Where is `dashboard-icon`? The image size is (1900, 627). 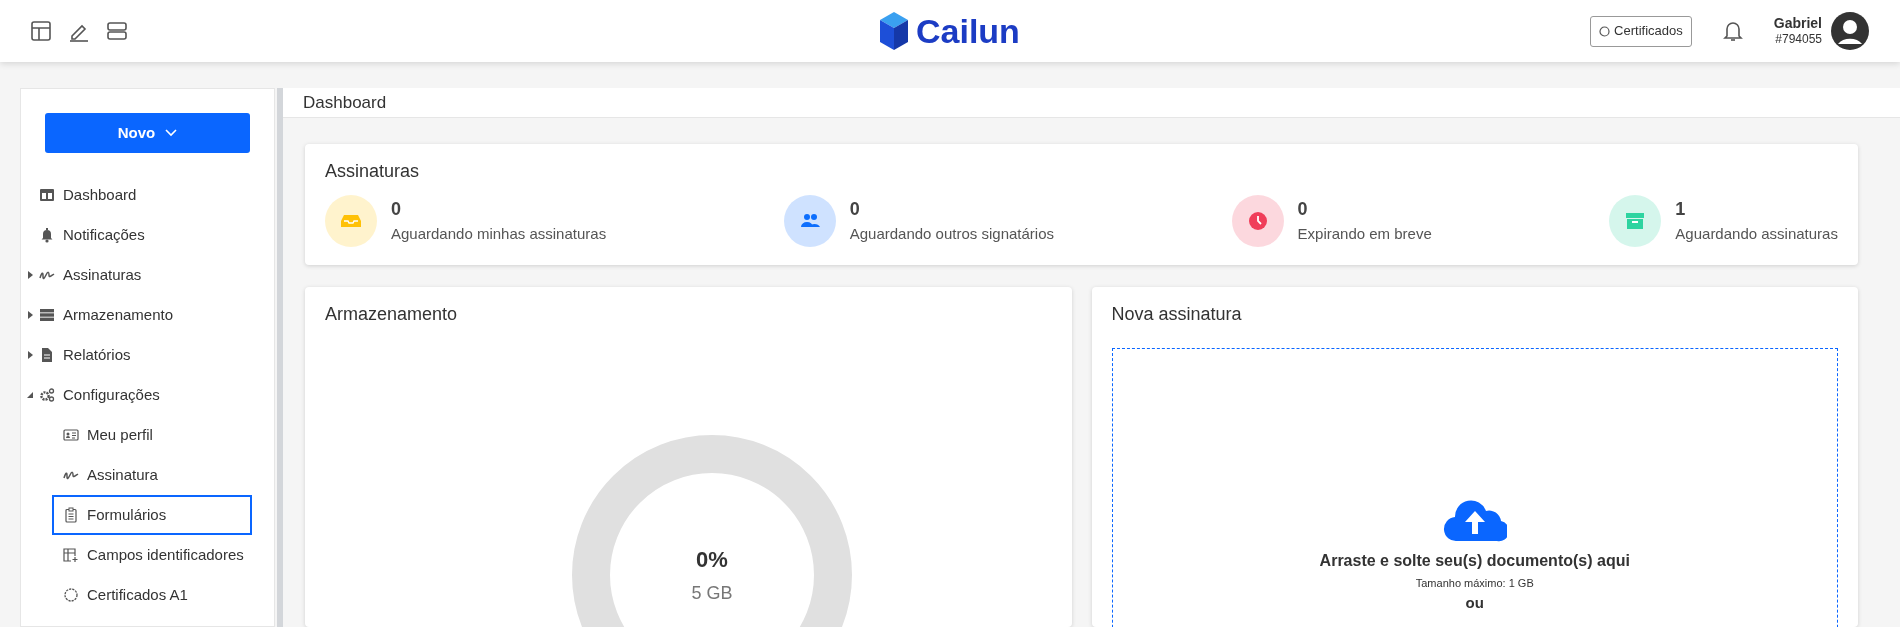
dashboard-icon is located at coordinates (47, 195).